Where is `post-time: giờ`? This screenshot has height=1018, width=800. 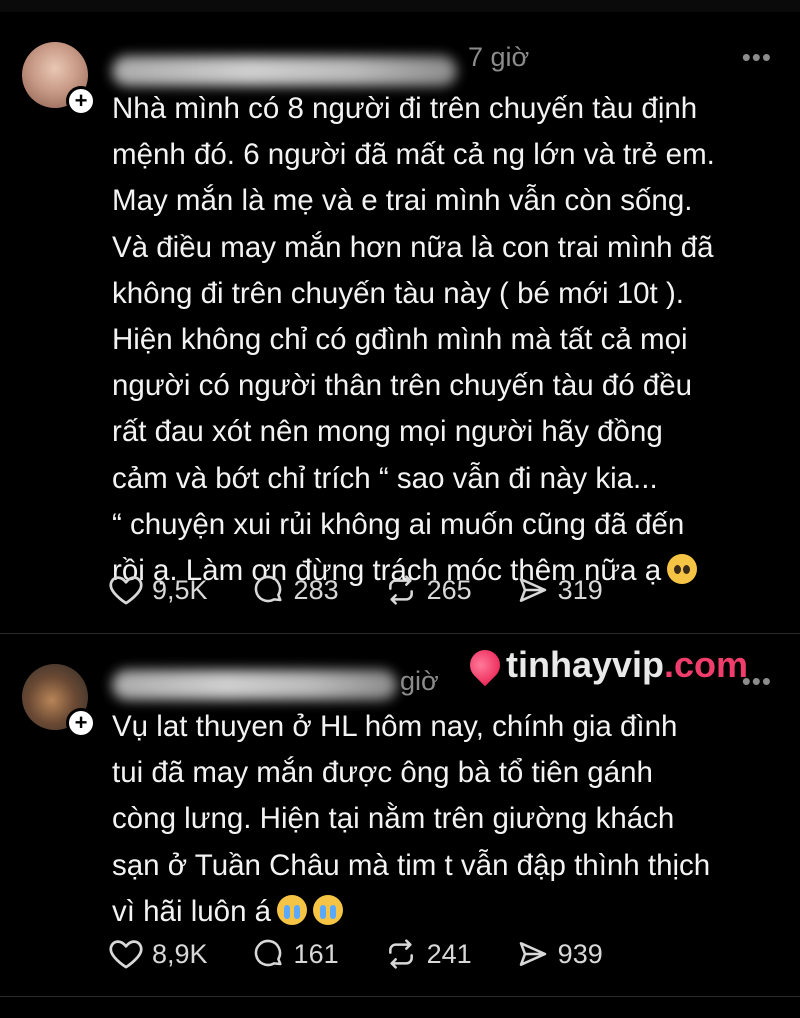 post-time: giờ is located at coordinates (419, 681).